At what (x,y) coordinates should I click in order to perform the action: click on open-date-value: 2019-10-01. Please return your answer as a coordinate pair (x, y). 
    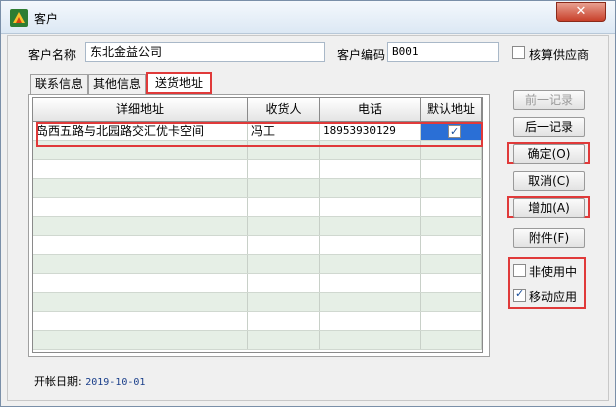
    Looking at the image, I should click on (115, 382).